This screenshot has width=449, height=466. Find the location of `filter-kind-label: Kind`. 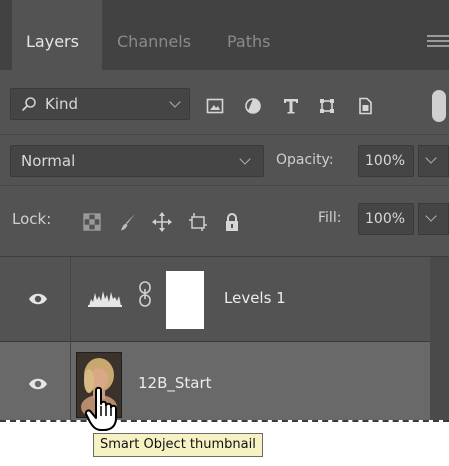

filter-kind-label: Kind is located at coordinates (62, 104).